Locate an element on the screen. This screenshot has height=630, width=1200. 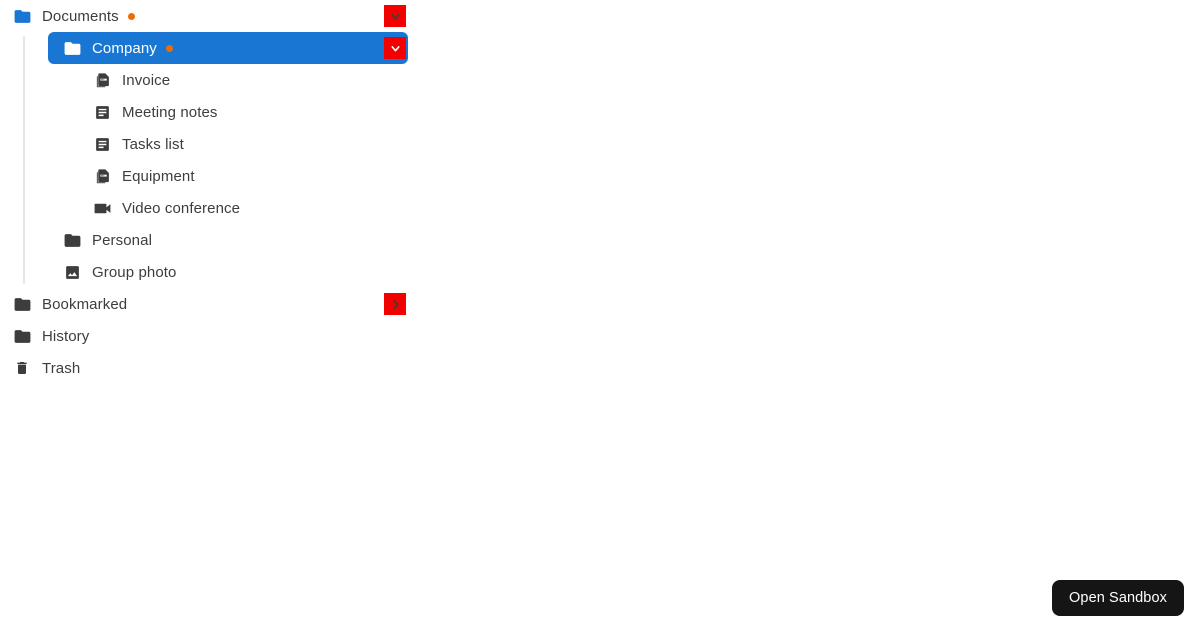
tree-row-company: Company is located at coordinates (228, 48).